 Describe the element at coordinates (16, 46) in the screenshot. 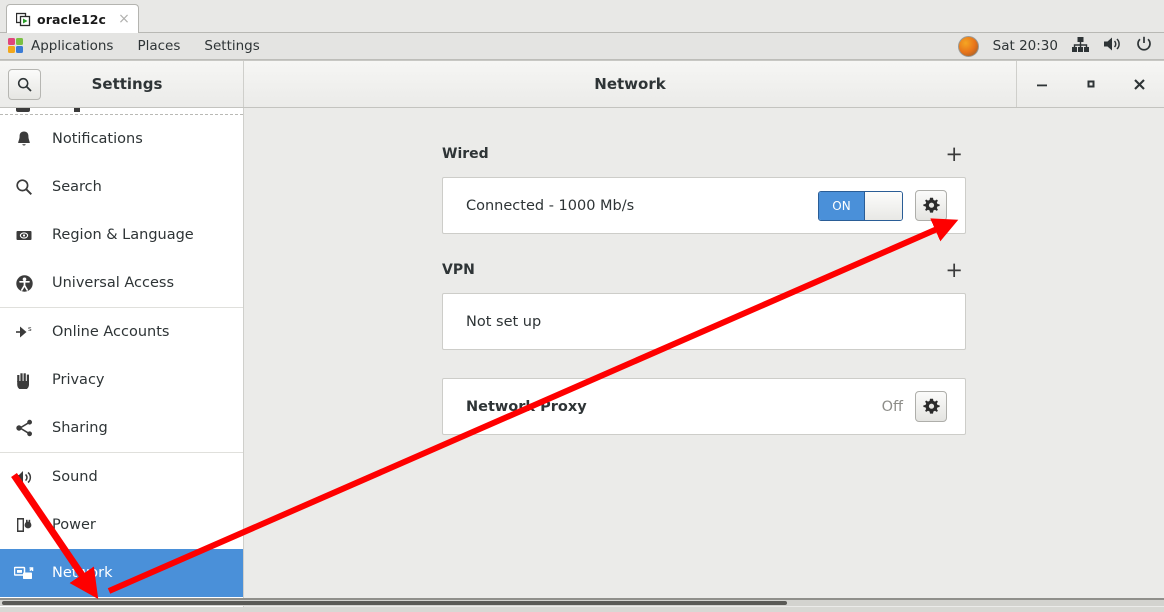

I see `applications-puzzle-icon` at that location.